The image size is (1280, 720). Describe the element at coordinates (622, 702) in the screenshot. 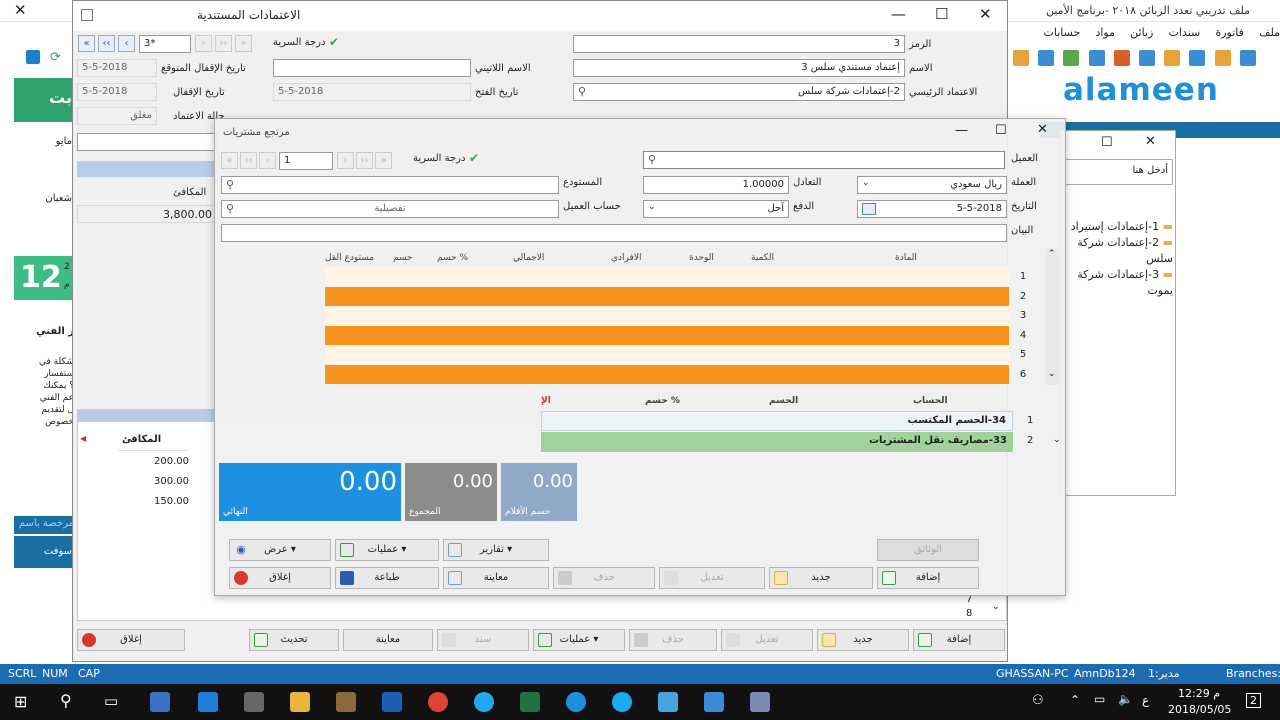

I see `skype-icon` at that location.